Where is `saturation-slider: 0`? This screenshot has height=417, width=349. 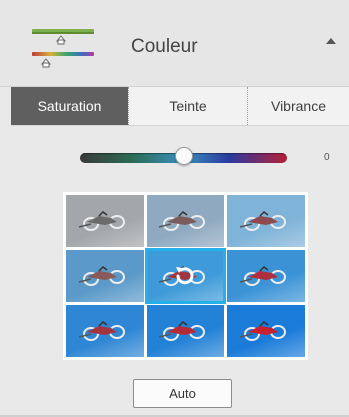 saturation-slider: 0 is located at coordinates (174, 158).